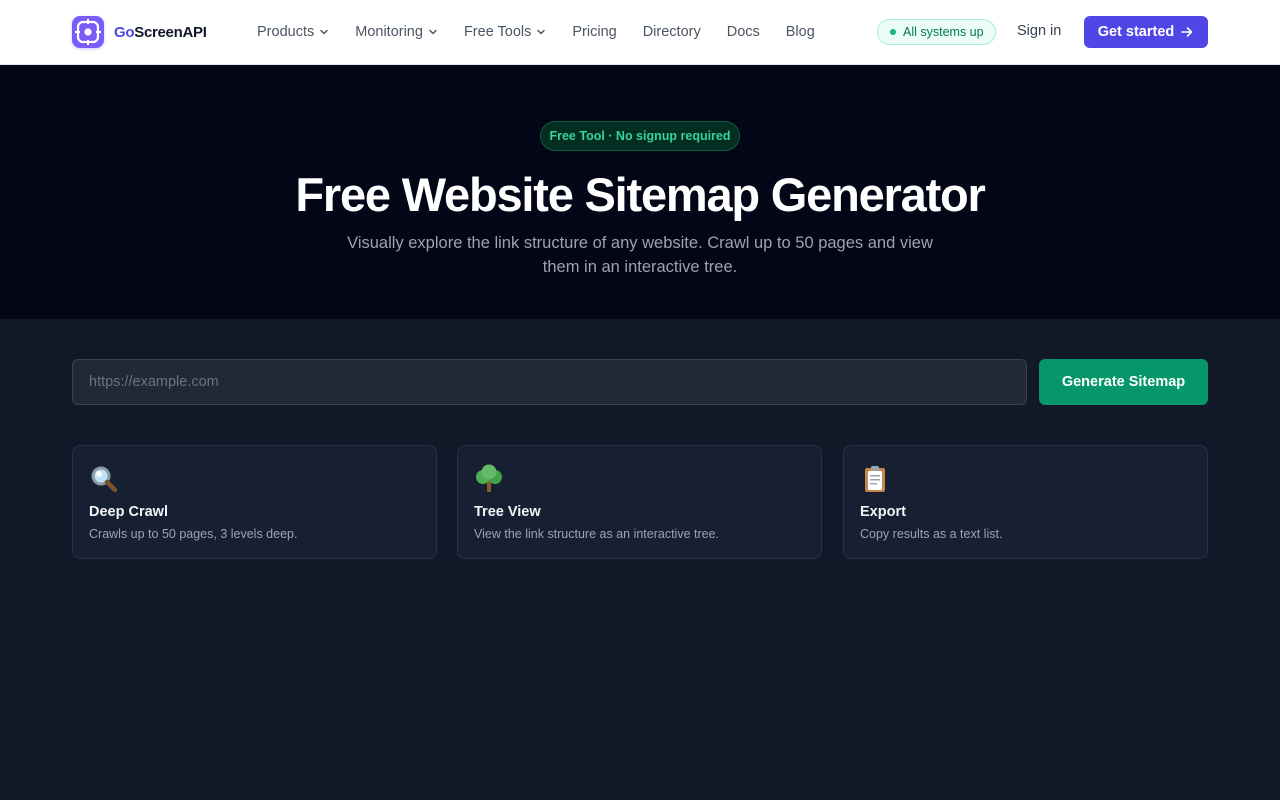 Image resolution: width=1280 pixels, height=800 pixels. Describe the element at coordinates (1136, 32) in the screenshot. I see `get-started-label: Get started` at that location.